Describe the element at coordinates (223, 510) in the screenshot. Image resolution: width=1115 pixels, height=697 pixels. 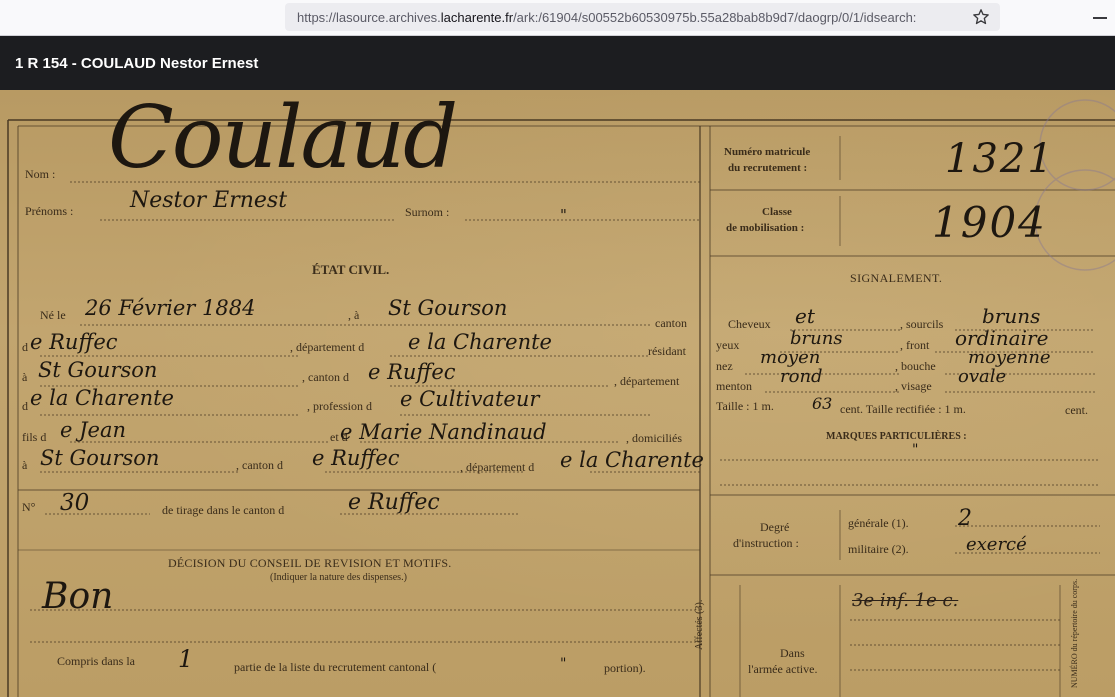
I see `tirage-label: de tirage dans le canton d` at that location.